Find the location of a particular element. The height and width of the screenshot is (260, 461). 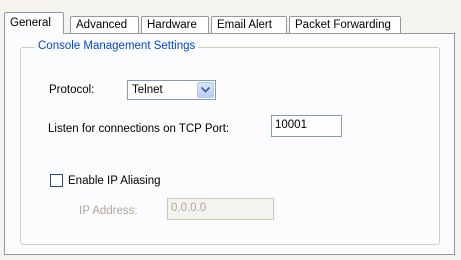

tab-email-alert-label: Email Alert is located at coordinates (244, 25).